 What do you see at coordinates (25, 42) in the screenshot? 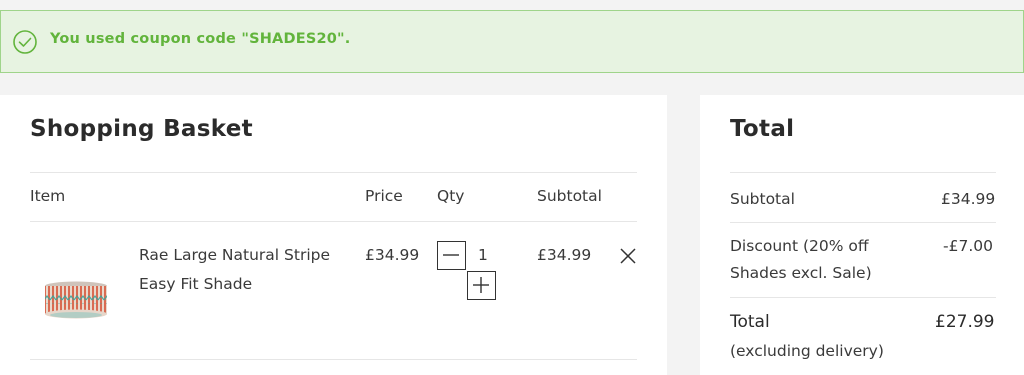
I see `check-circle-icon` at bounding box center [25, 42].